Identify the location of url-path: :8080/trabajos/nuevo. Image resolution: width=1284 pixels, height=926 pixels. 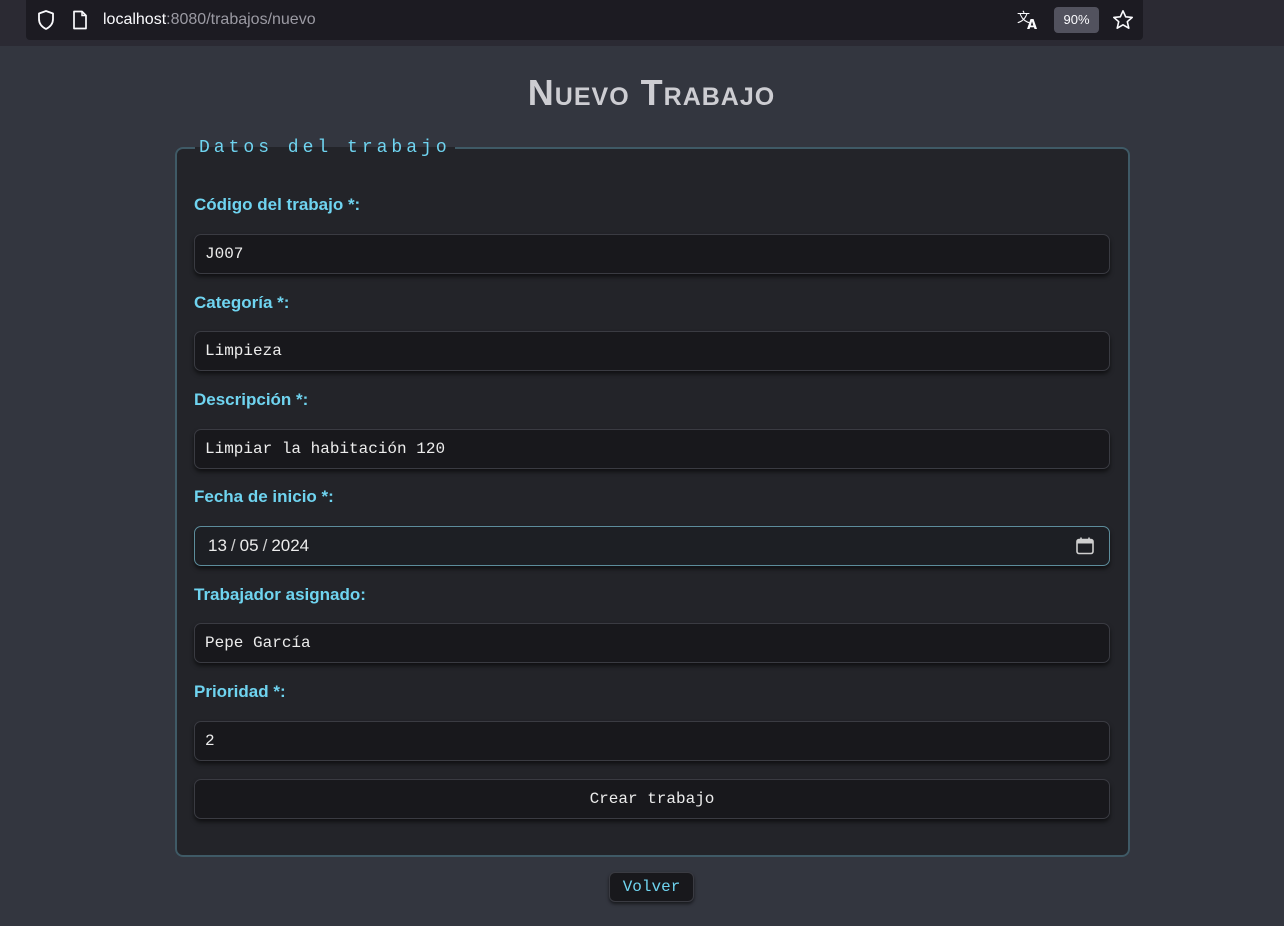
(241, 19).